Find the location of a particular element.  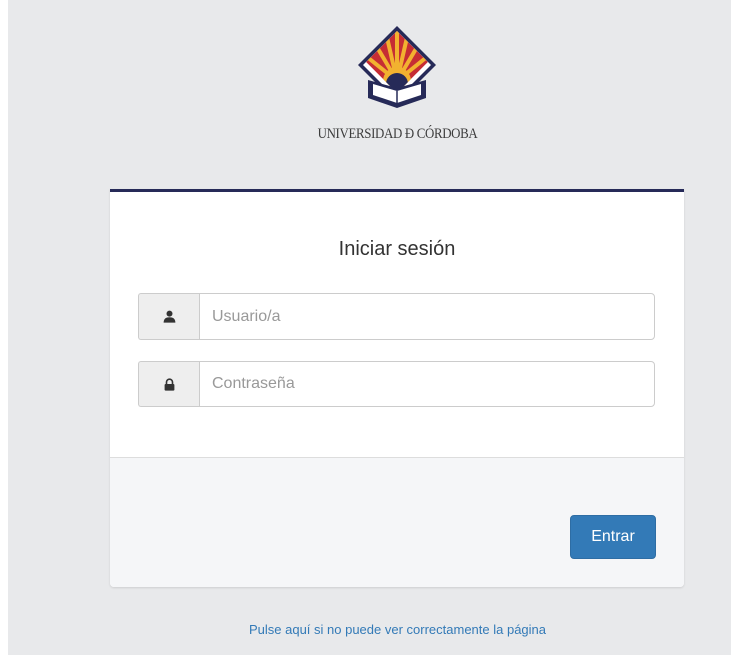

username-field-group is located at coordinates (396, 316).